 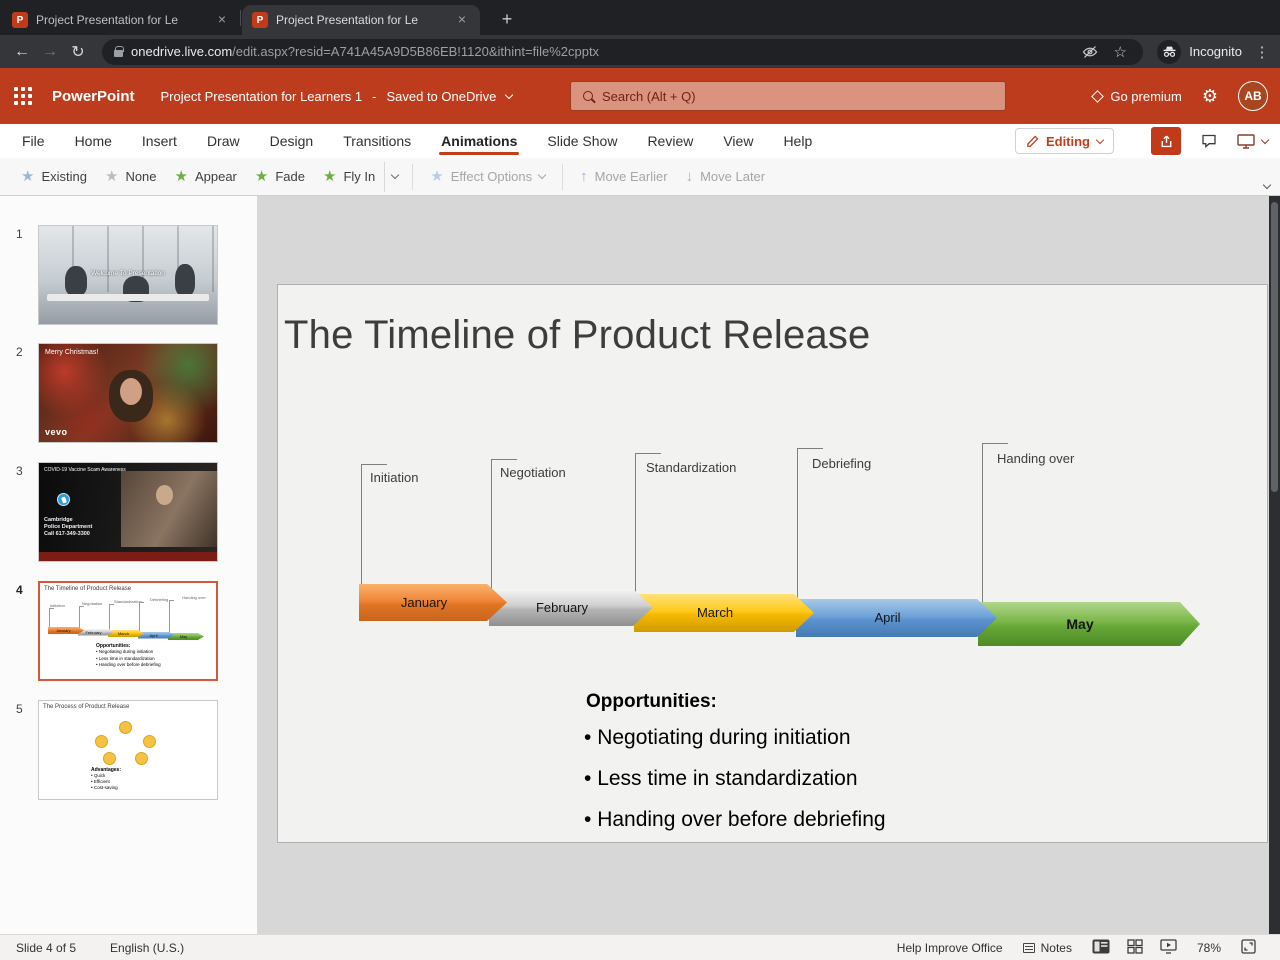 I want to click on browser-tab-2-active: P Project Presentation for Le ×, so click(x=361, y=20).